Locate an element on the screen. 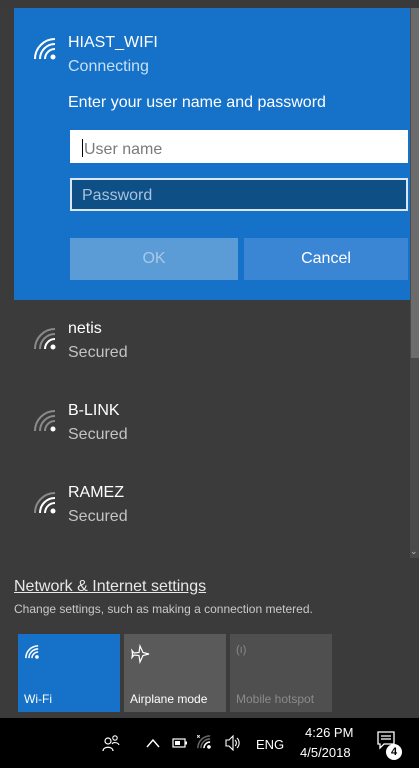 The width and height of the screenshot is (419, 768). network-name: B-LINK is located at coordinates (94, 410).